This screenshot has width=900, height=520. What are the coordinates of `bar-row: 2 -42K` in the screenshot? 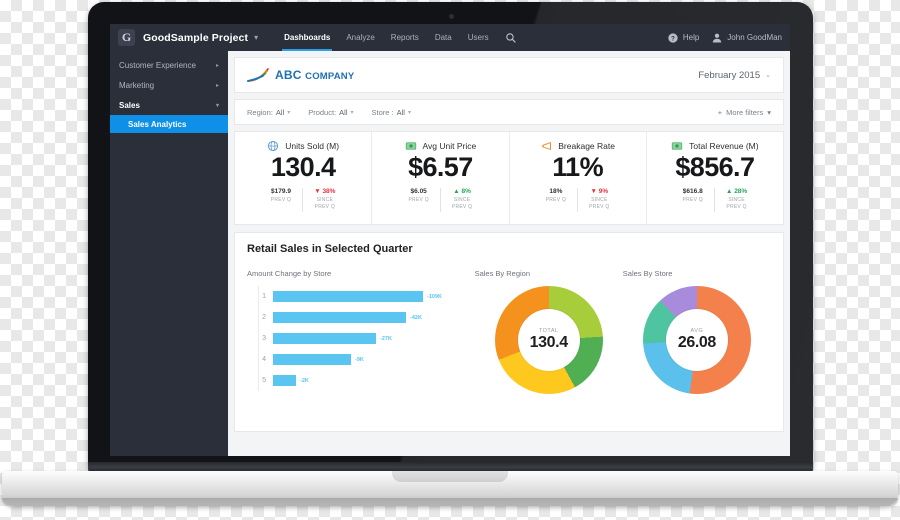 It's located at (368, 317).